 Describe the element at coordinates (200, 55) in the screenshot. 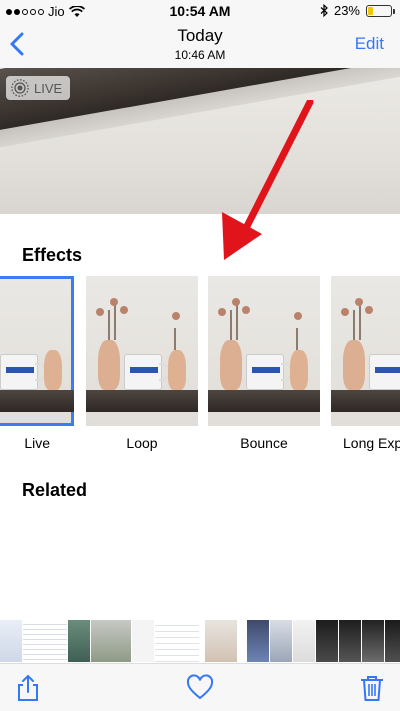

I see `page-subtitle-time: 10:46 AM` at that location.